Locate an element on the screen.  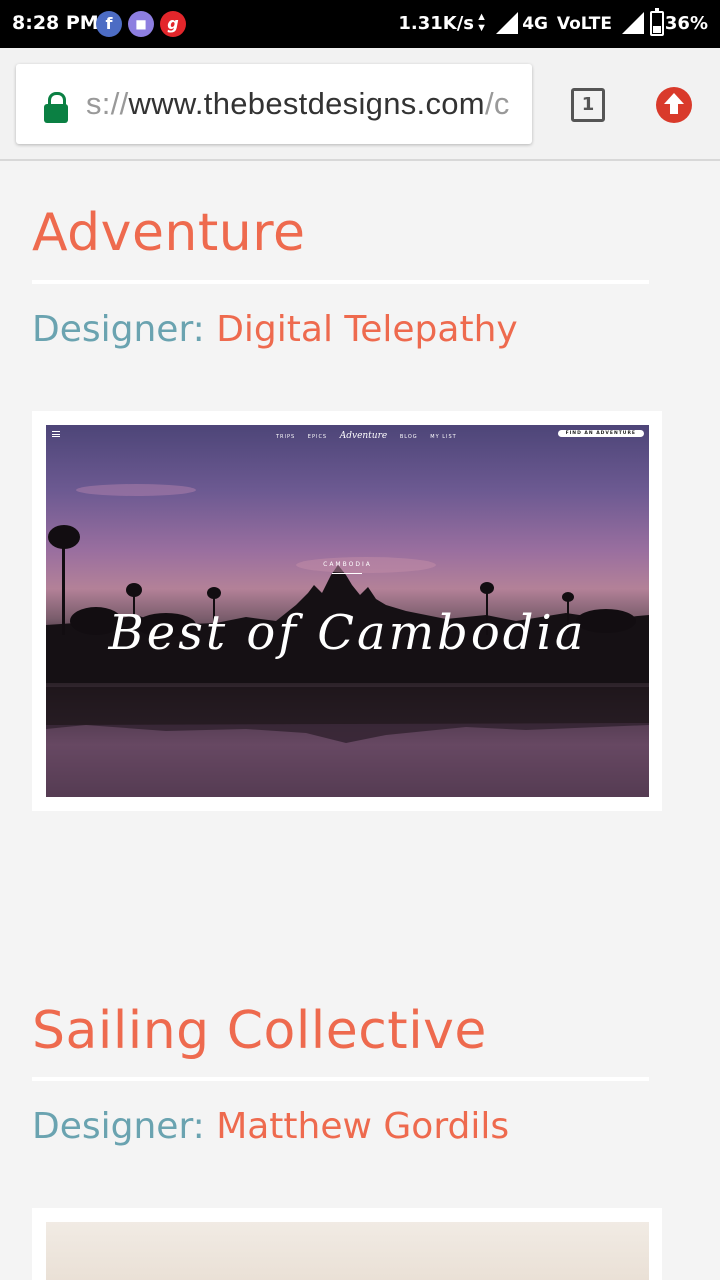
preview-nav-blog: BLOG is located at coordinates (408, 437).